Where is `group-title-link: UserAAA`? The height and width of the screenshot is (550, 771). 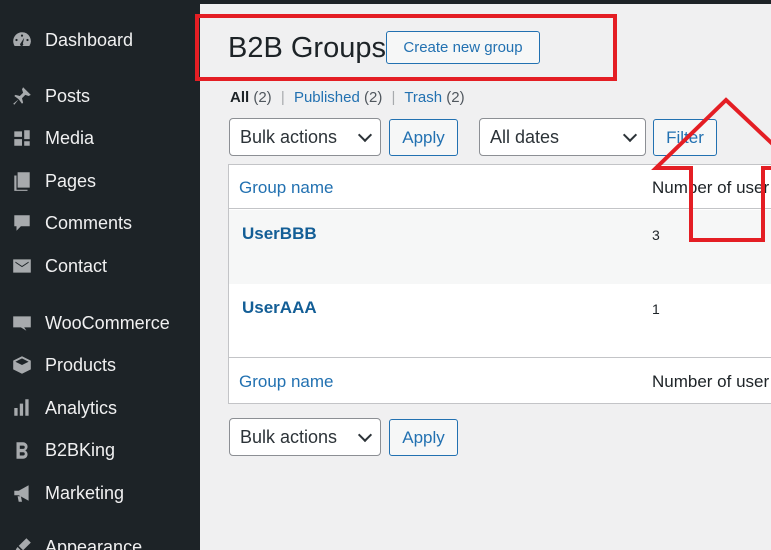
group-title-link: UserAAA is located at coordinates (279, 308).